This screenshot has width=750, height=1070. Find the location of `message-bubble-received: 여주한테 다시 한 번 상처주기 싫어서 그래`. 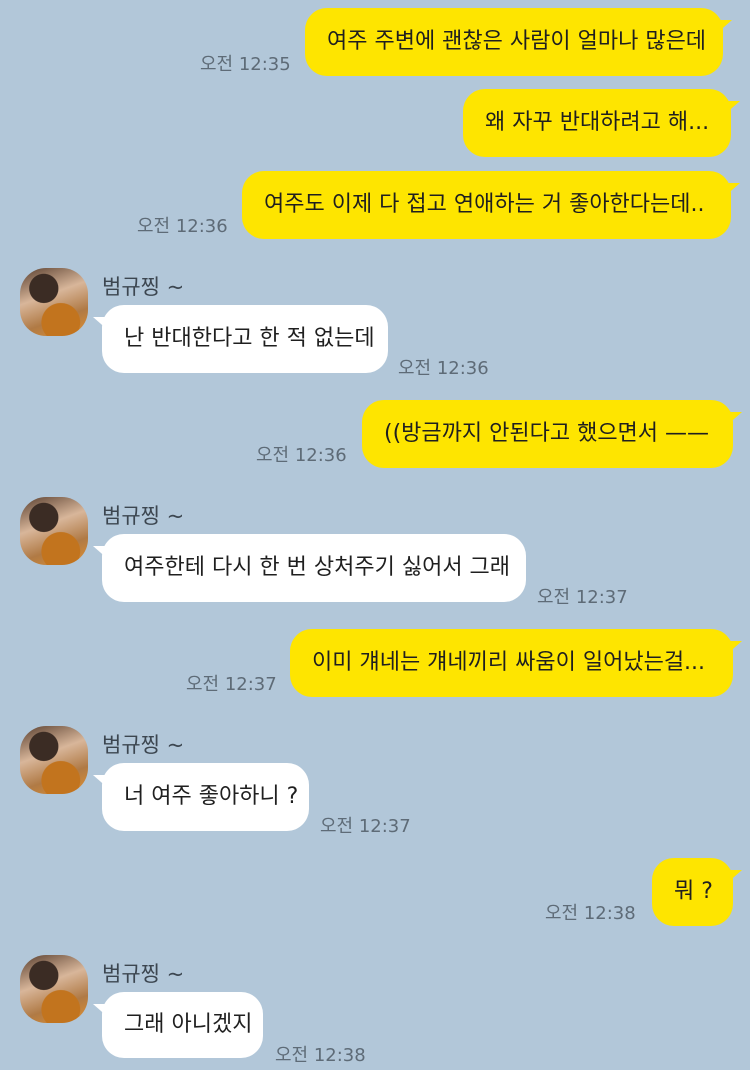

message-bubble-received: 여주한테 다시 한 번 상처주기 싫어서 그래 is located at coordinates (309, 568).